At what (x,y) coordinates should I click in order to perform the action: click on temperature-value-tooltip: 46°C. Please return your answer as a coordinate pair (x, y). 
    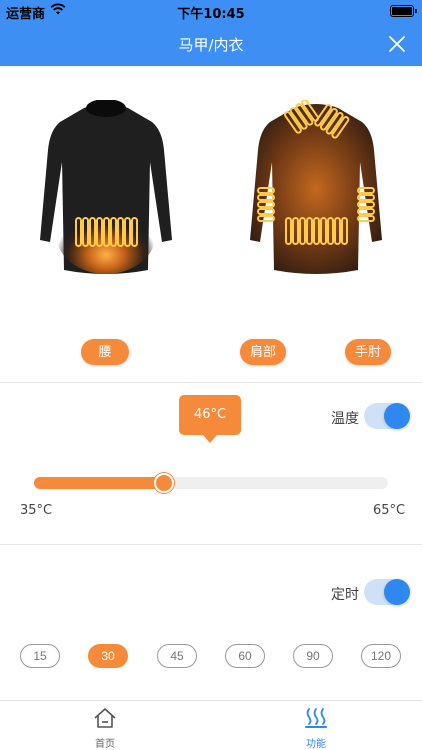
    Looking at the image, I should click on (210, 419).